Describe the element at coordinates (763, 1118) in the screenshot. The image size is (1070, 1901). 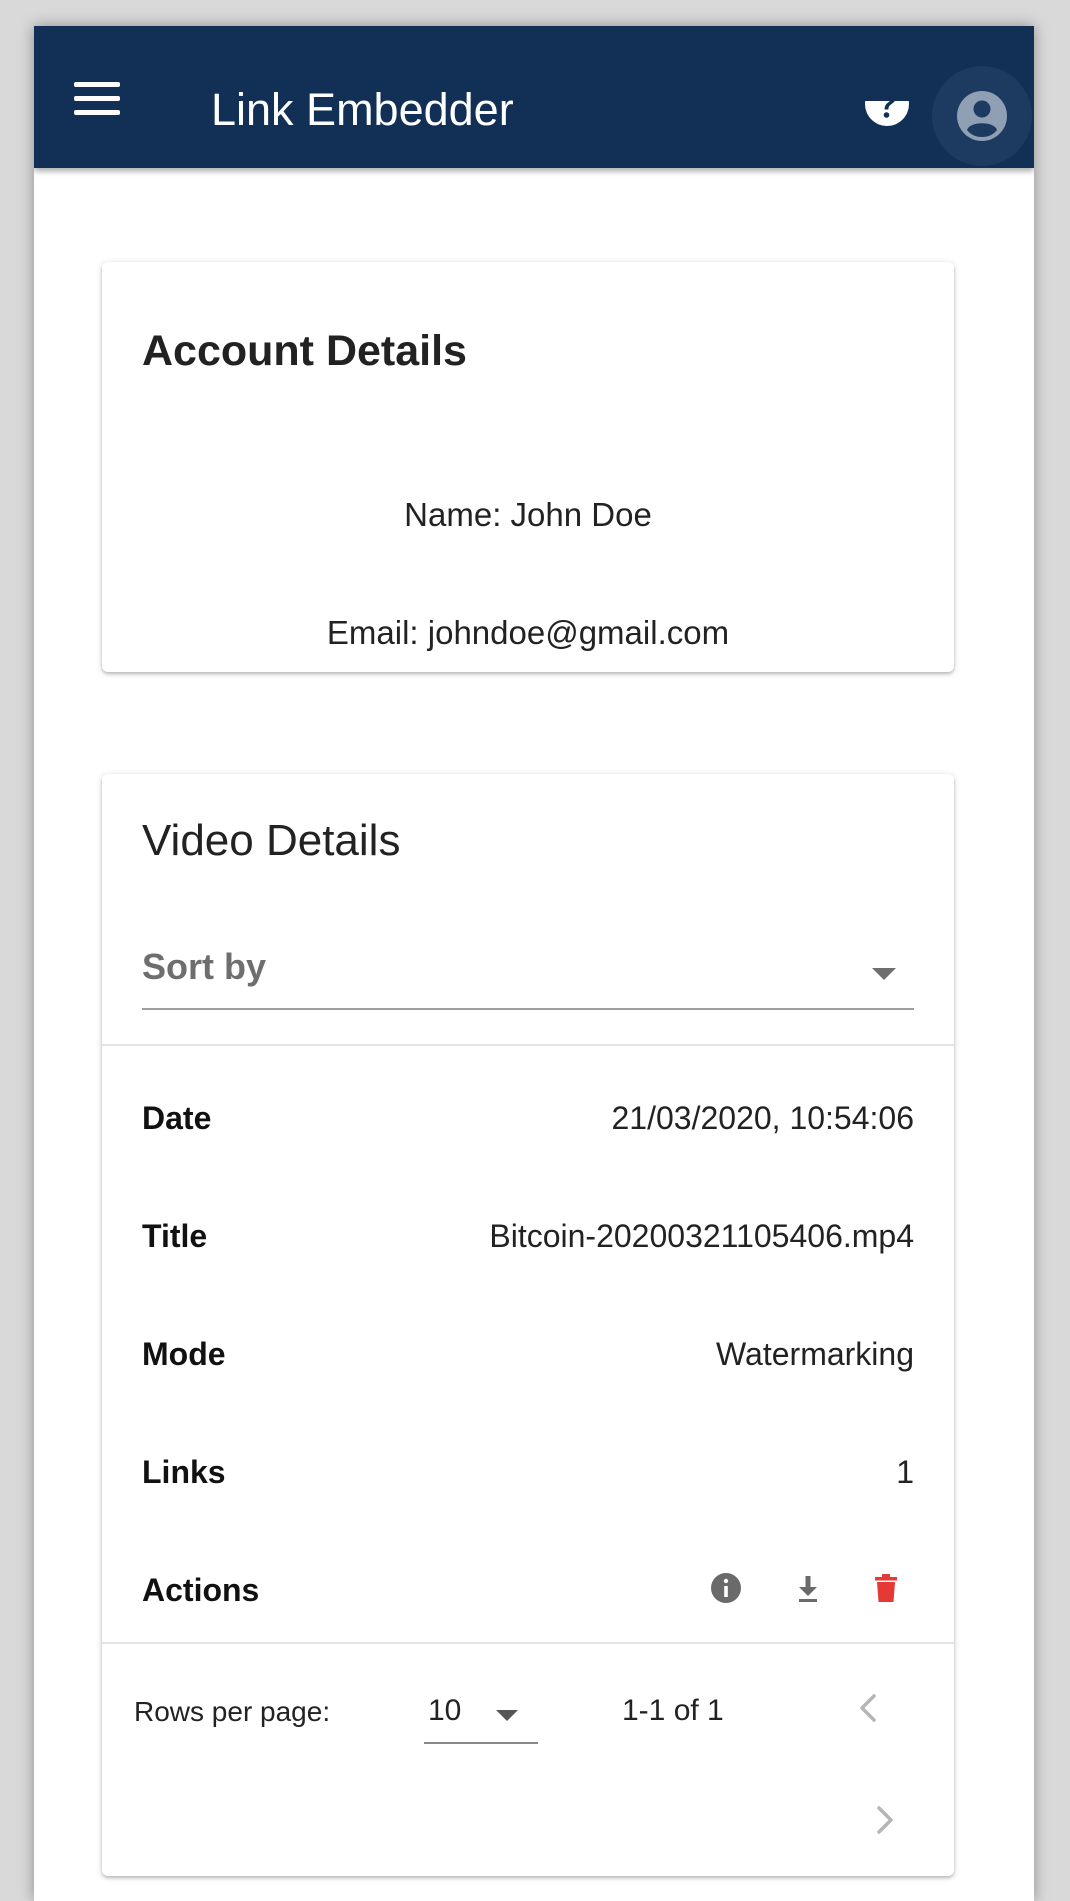
I see `row-value: 21/03/2020, 10:54:06` at that location.